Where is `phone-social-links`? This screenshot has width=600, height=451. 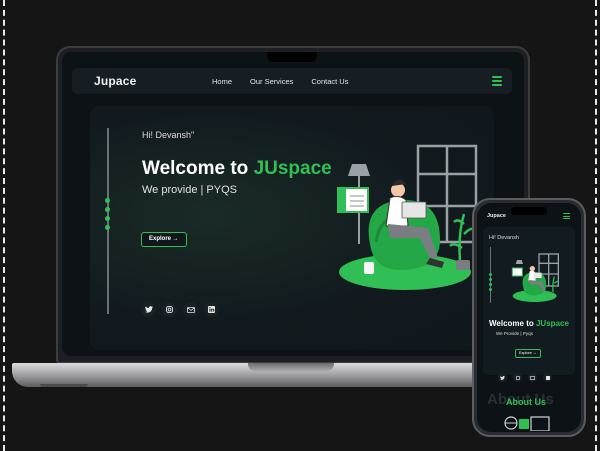
phone-social-links is located at coordinates (525, 377).